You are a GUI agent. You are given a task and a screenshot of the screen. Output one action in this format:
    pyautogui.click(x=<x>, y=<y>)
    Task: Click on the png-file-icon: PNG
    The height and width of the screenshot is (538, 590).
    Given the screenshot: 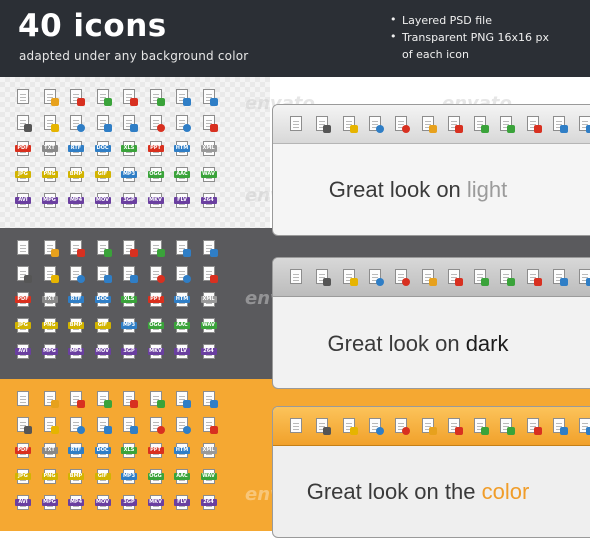 What is the action you would take?
    pyautogui.click(x=50, y=477)
    